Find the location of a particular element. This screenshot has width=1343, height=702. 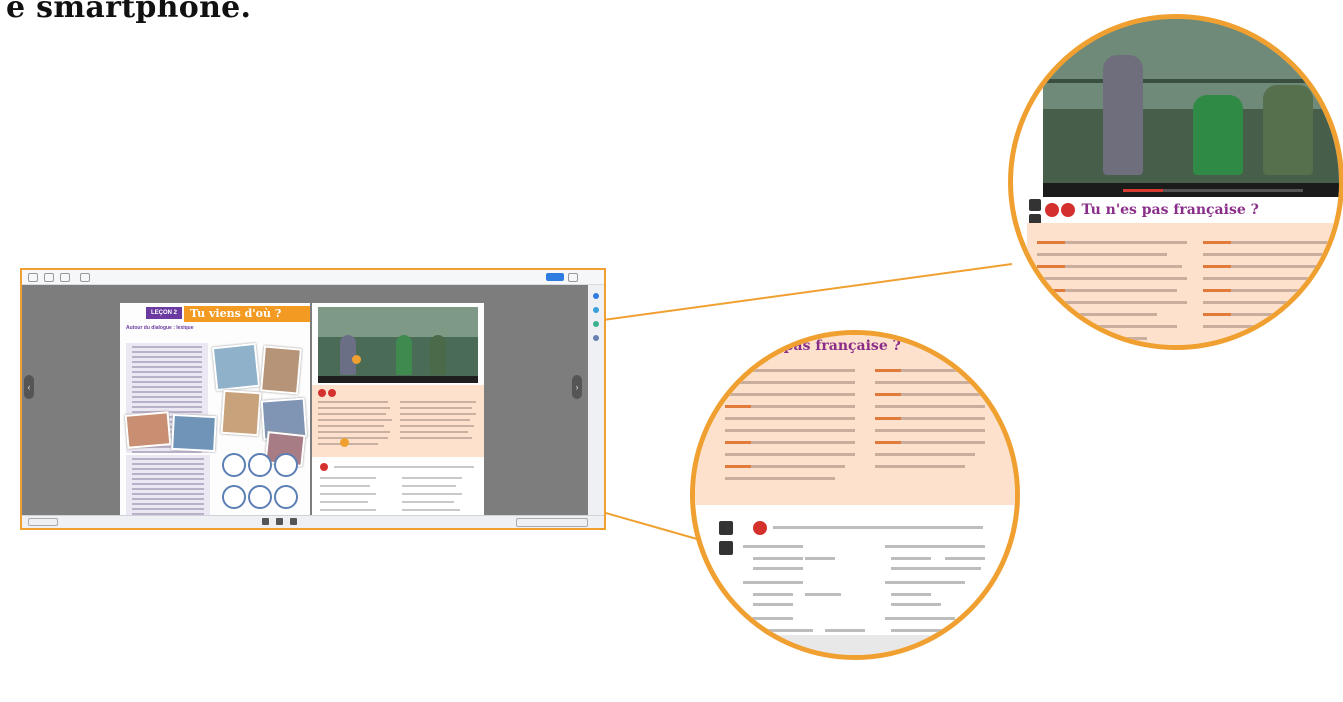

tool-icon is located at coordinates (1035, 205).